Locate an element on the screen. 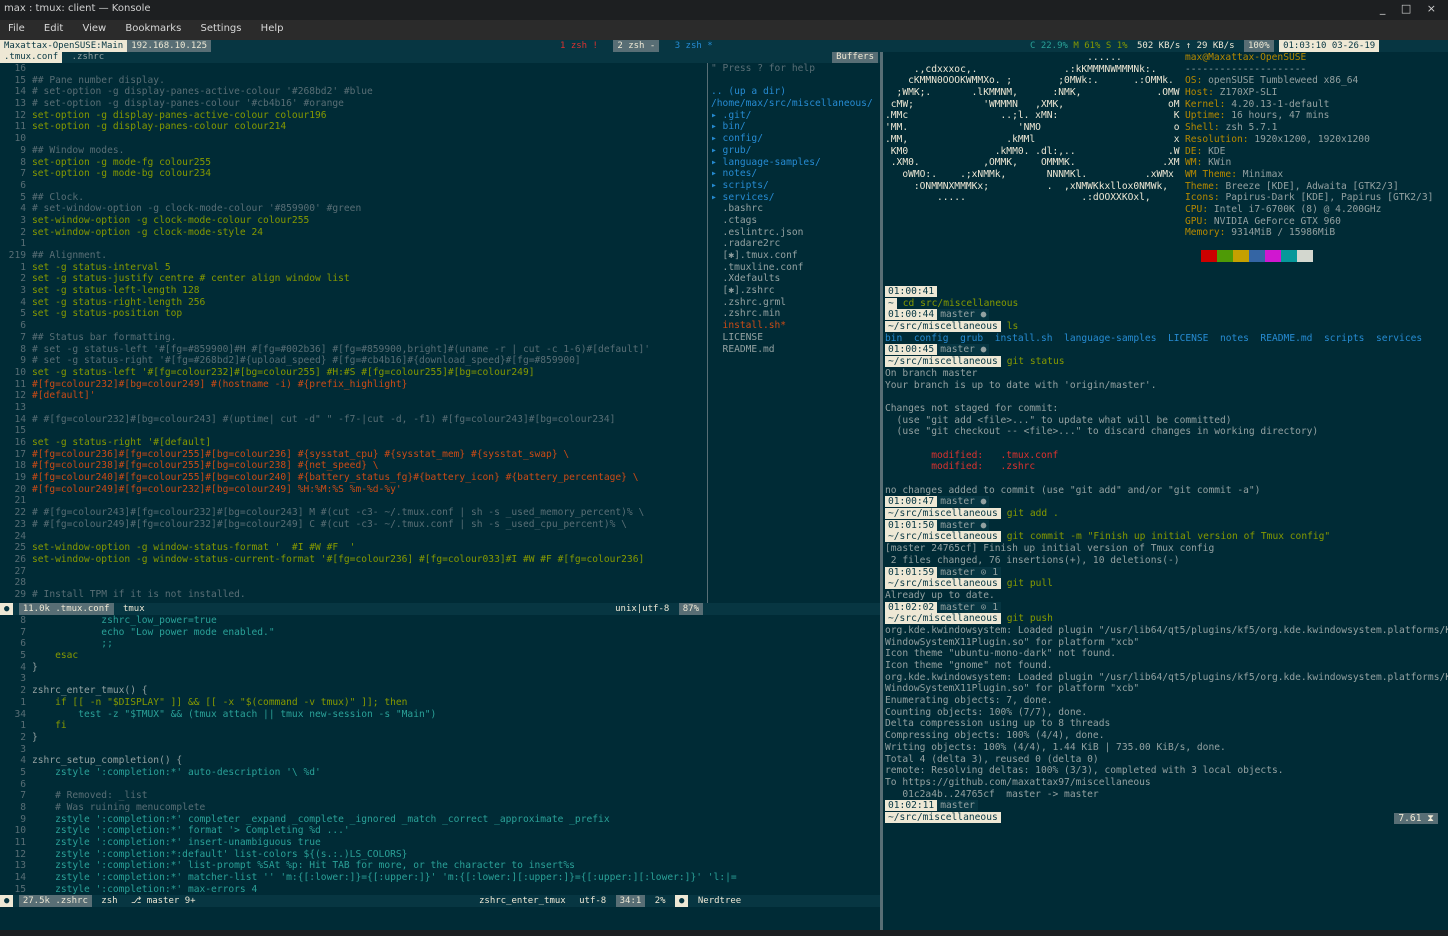 Image resolution: width=1448 pixels, height=936 pixels. line-number: 24 is located at coordinates (20, 536).